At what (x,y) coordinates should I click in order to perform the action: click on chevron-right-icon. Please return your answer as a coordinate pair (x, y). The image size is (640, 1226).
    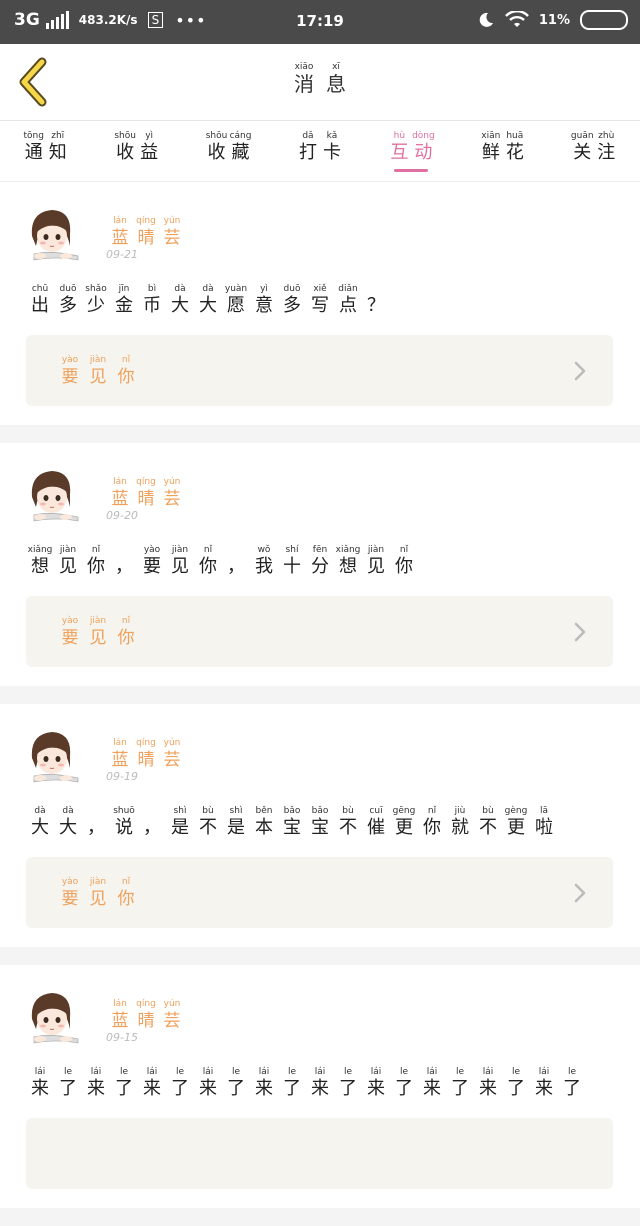
    Looking at the image, I should click on (580, 893).